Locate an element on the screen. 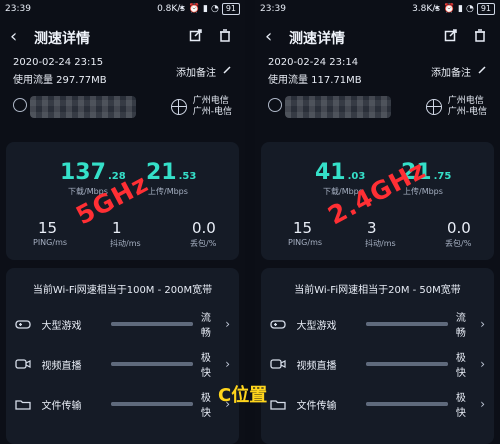  wifi-equivalent: 当前Wi-Fi网速相当于20M - 50M宽带 is located at coordinates (377, 290).